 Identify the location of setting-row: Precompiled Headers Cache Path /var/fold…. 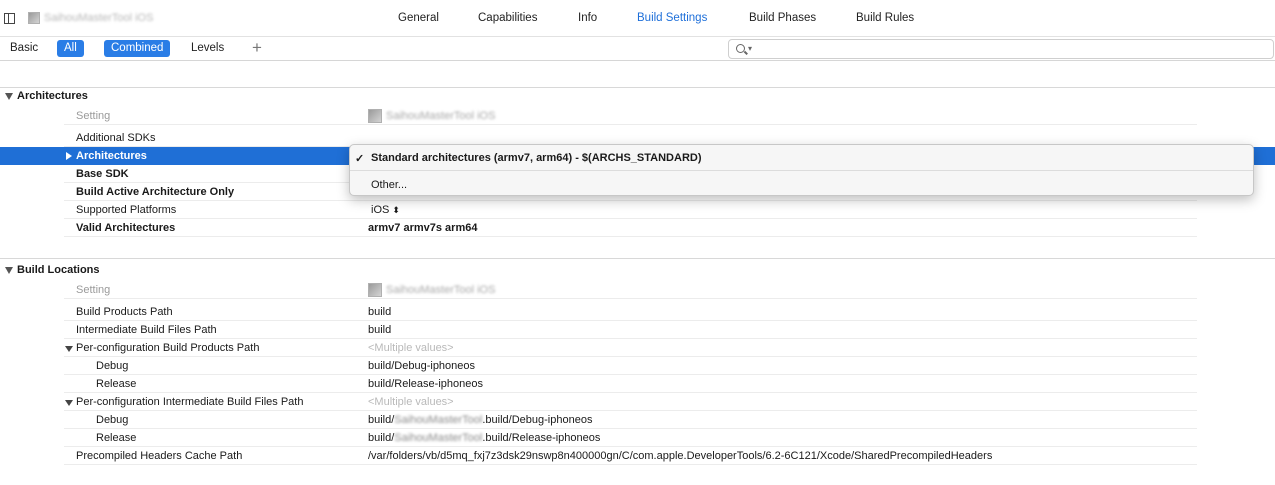
(637, 456).